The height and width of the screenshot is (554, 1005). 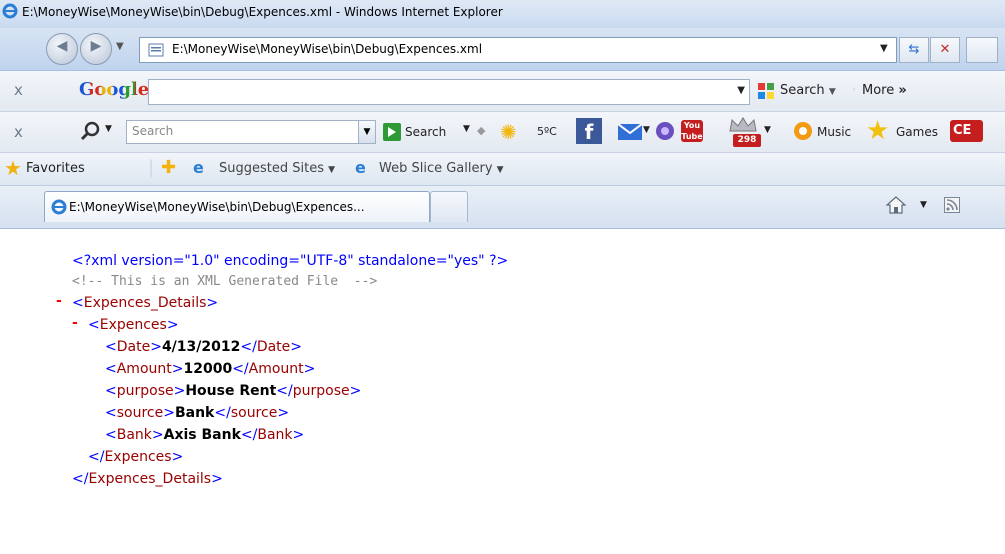 I want to click on badge-dropdown-icon: ▼, so click(x=767, y=130).